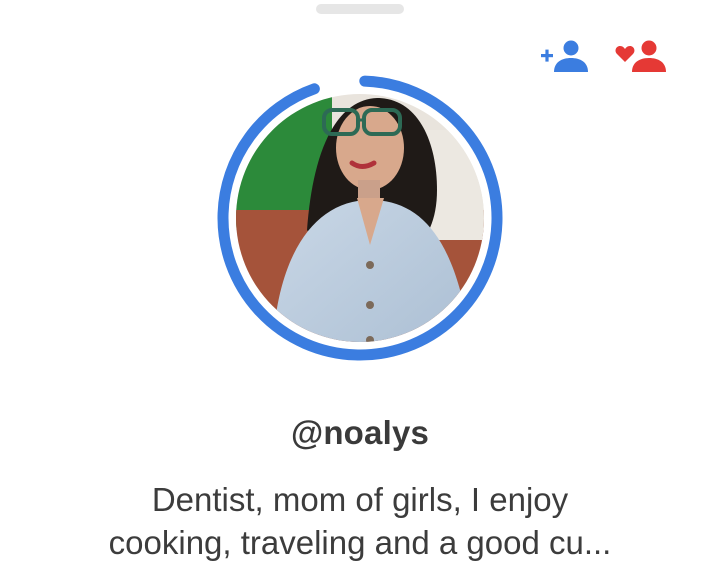  I want to click on drag-handle, so click(360, 9).